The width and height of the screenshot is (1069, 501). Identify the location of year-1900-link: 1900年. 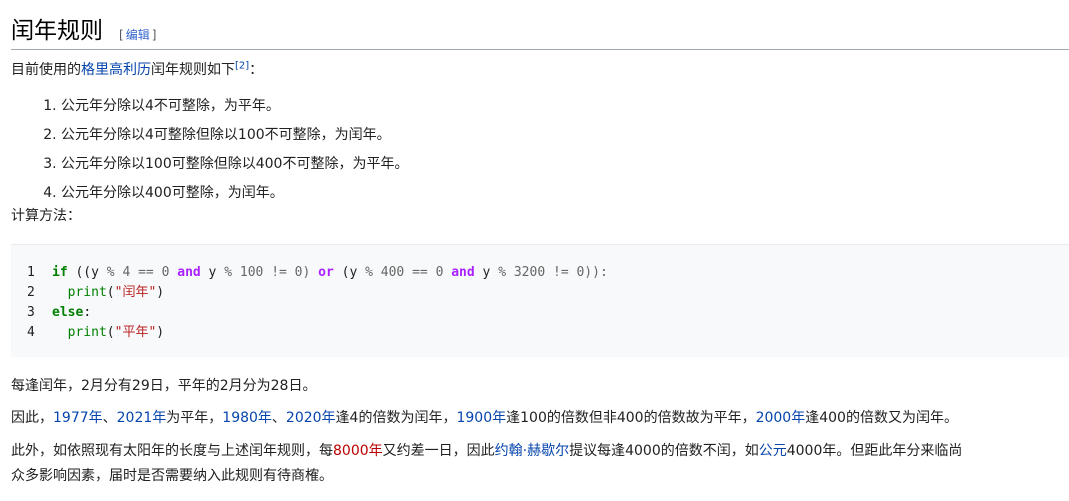
(481, 418).